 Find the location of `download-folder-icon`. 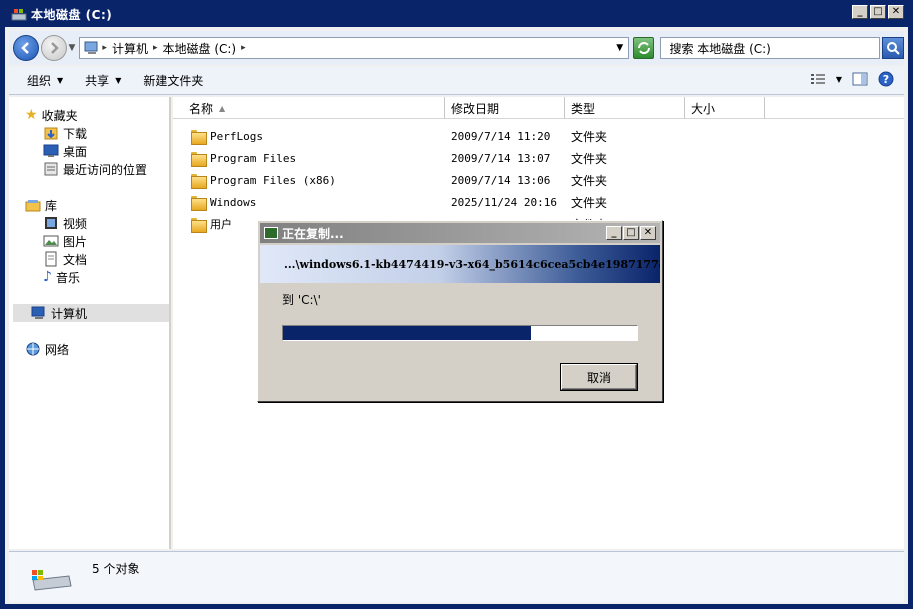

download-folder-icon is located at coordinates (51, 133).